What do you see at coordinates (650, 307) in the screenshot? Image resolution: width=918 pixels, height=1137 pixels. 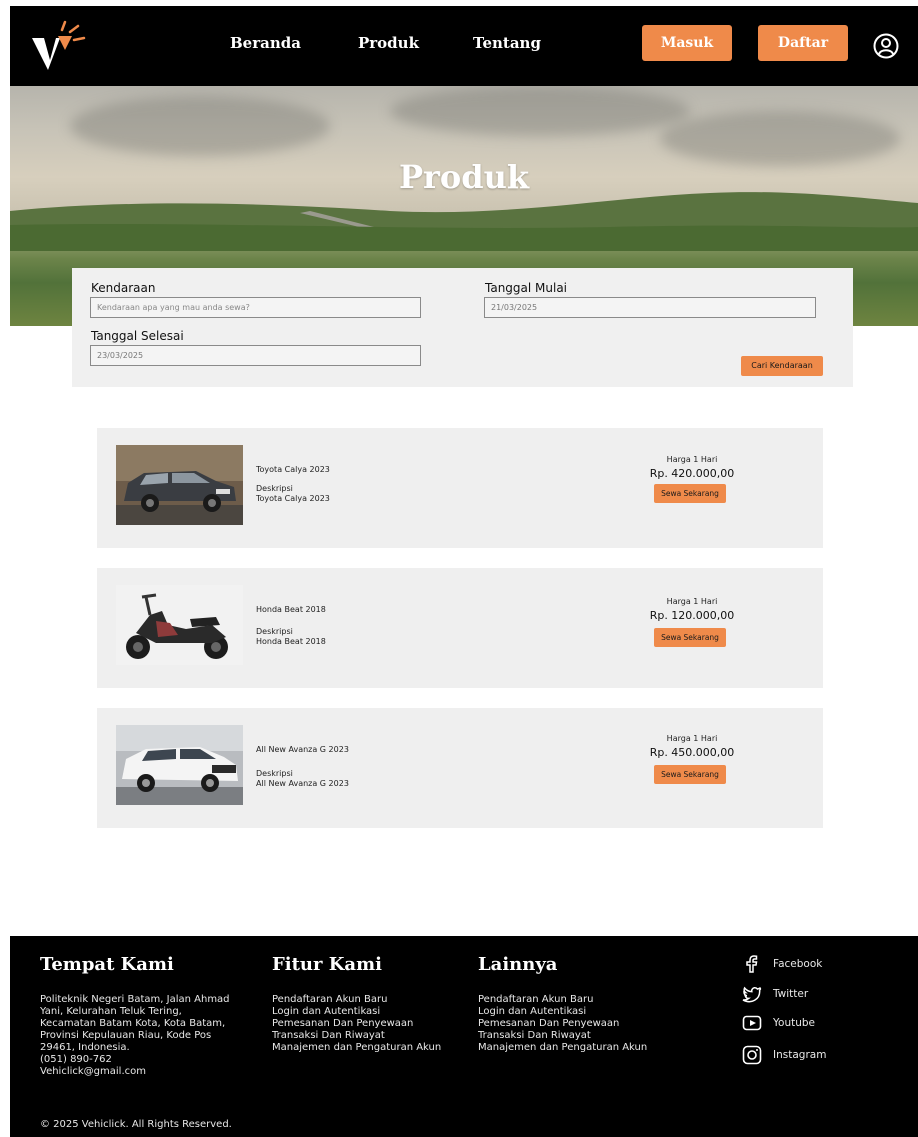 I see `start-date-input: 21/03/2025` at bounding box center [650, 307].